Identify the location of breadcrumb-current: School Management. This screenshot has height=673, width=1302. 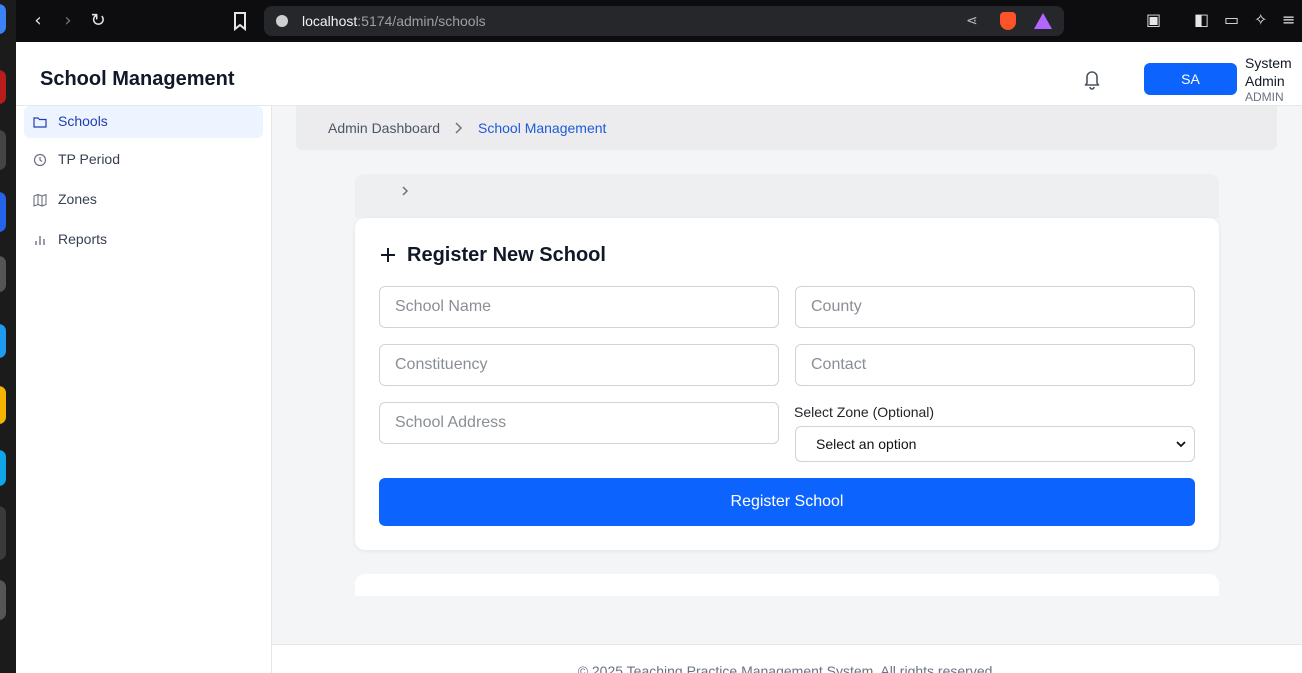
(542, 128).